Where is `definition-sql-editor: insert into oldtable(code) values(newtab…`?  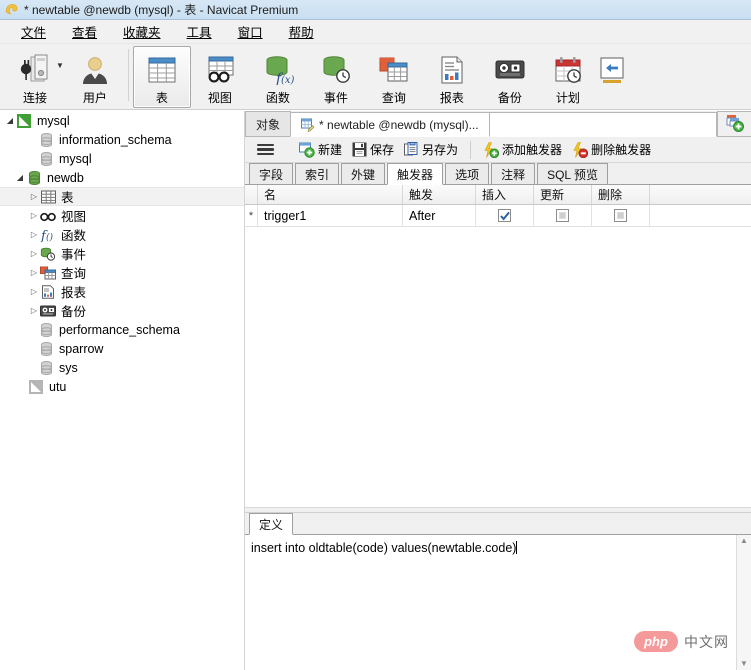
definition-sql-editor: insert into oldtable(code) values(newtab… is located at coordinates (490, 602).